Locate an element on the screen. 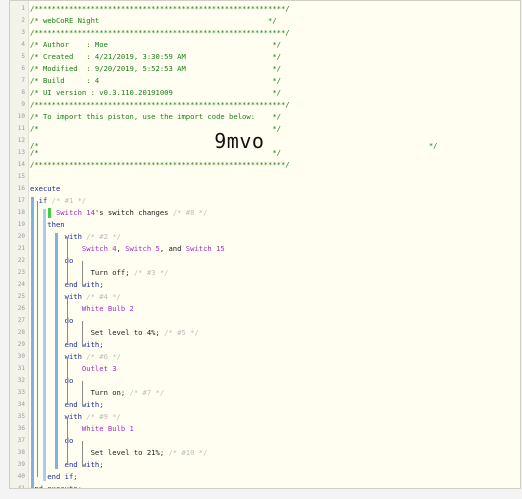  code-line: Turn on; /* #7 */ is located at coordinates (97, 393).